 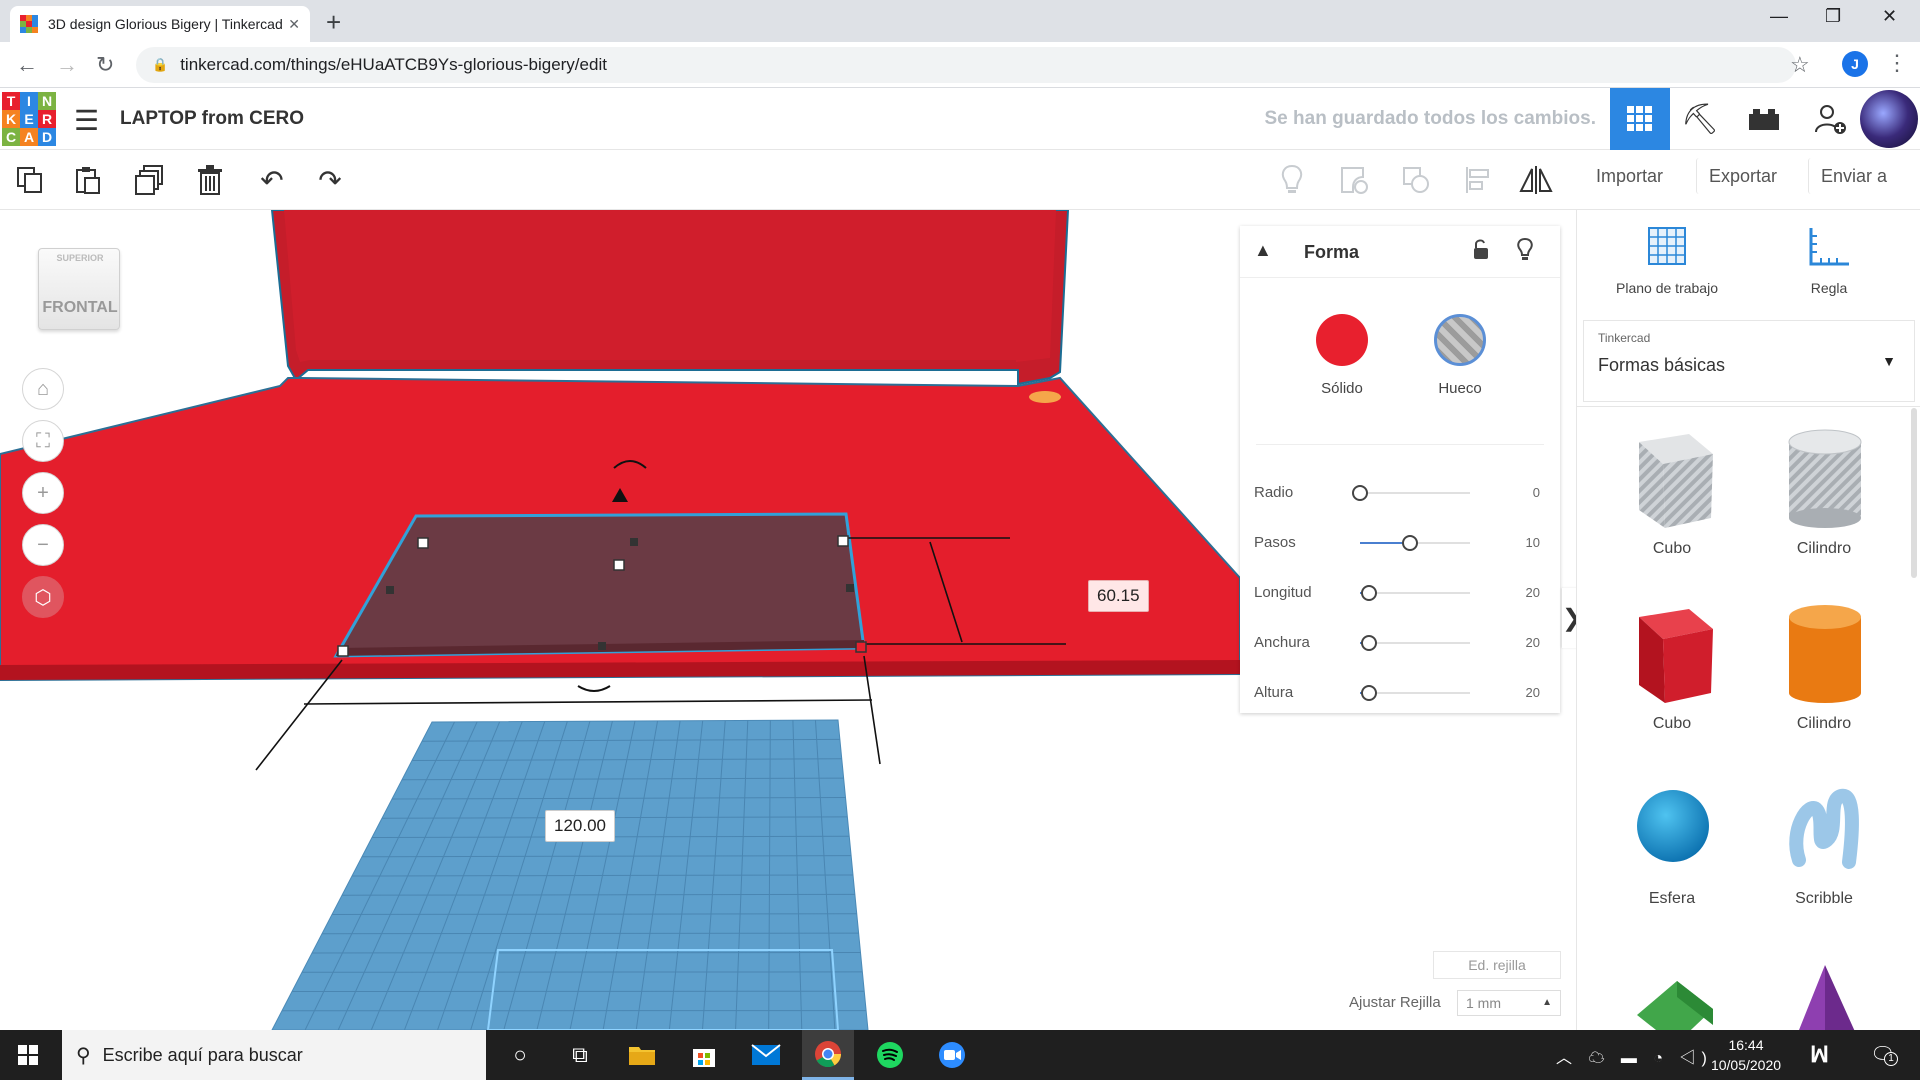 What do you see at coordinates (330, 180) in the screenshot?
I see `redo-icon: ↷` at bounding box center [330, 180].